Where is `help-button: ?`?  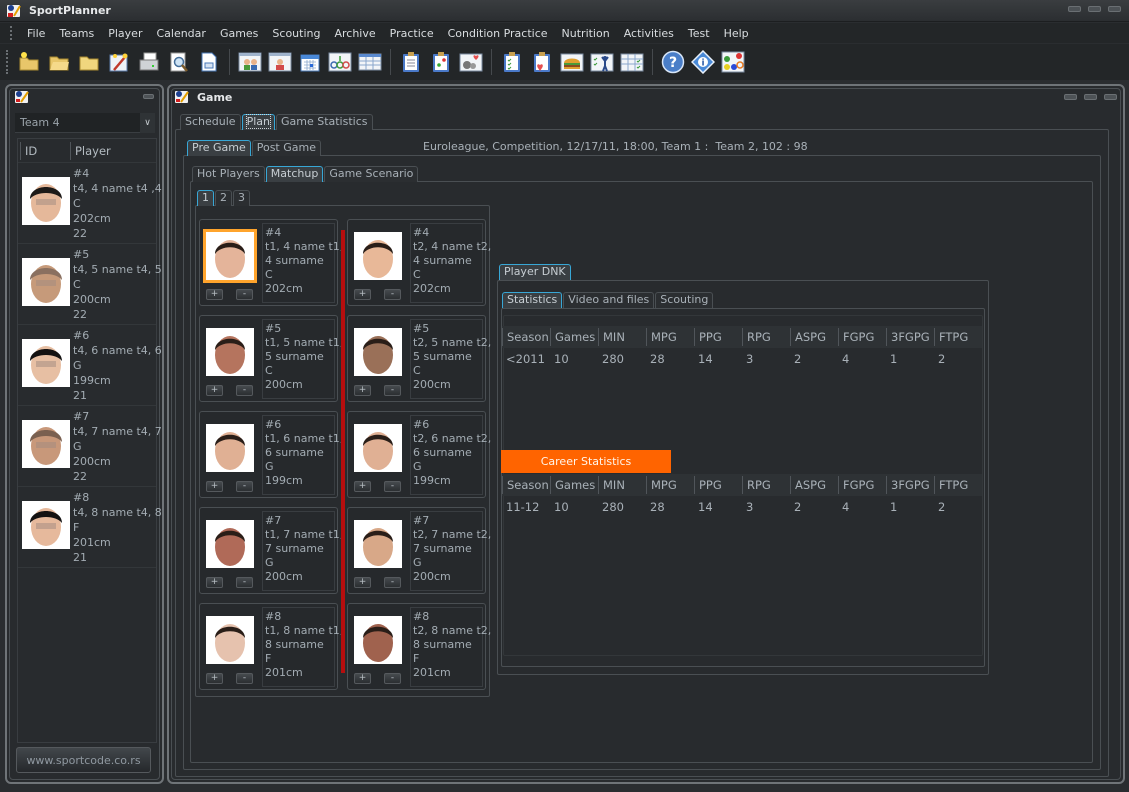 help-button: ? is located at coordinates (673, 62).